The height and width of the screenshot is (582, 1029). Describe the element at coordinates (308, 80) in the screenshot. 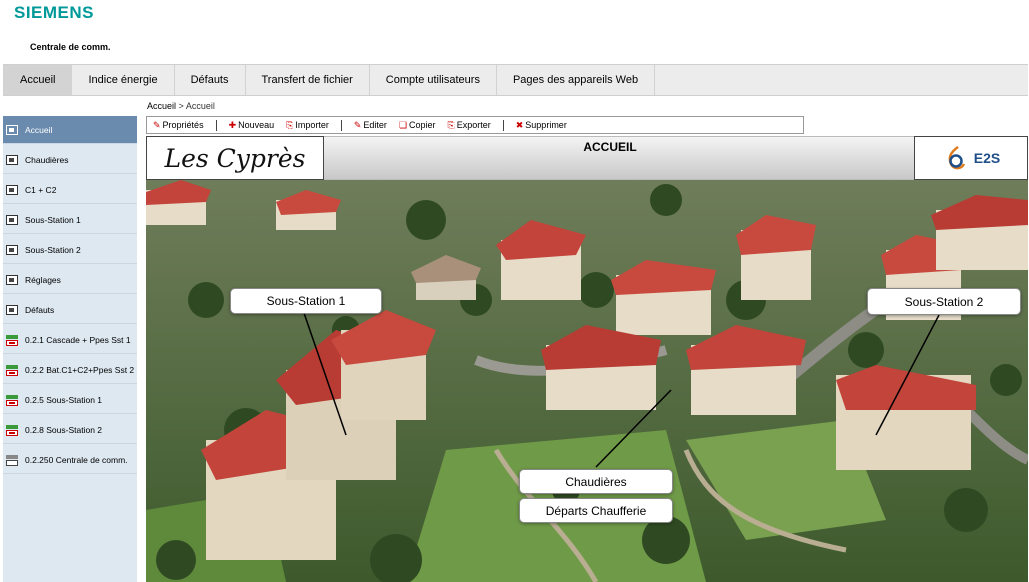

I see `tab-transfert-fichier: Transfert de fichier` at that location.